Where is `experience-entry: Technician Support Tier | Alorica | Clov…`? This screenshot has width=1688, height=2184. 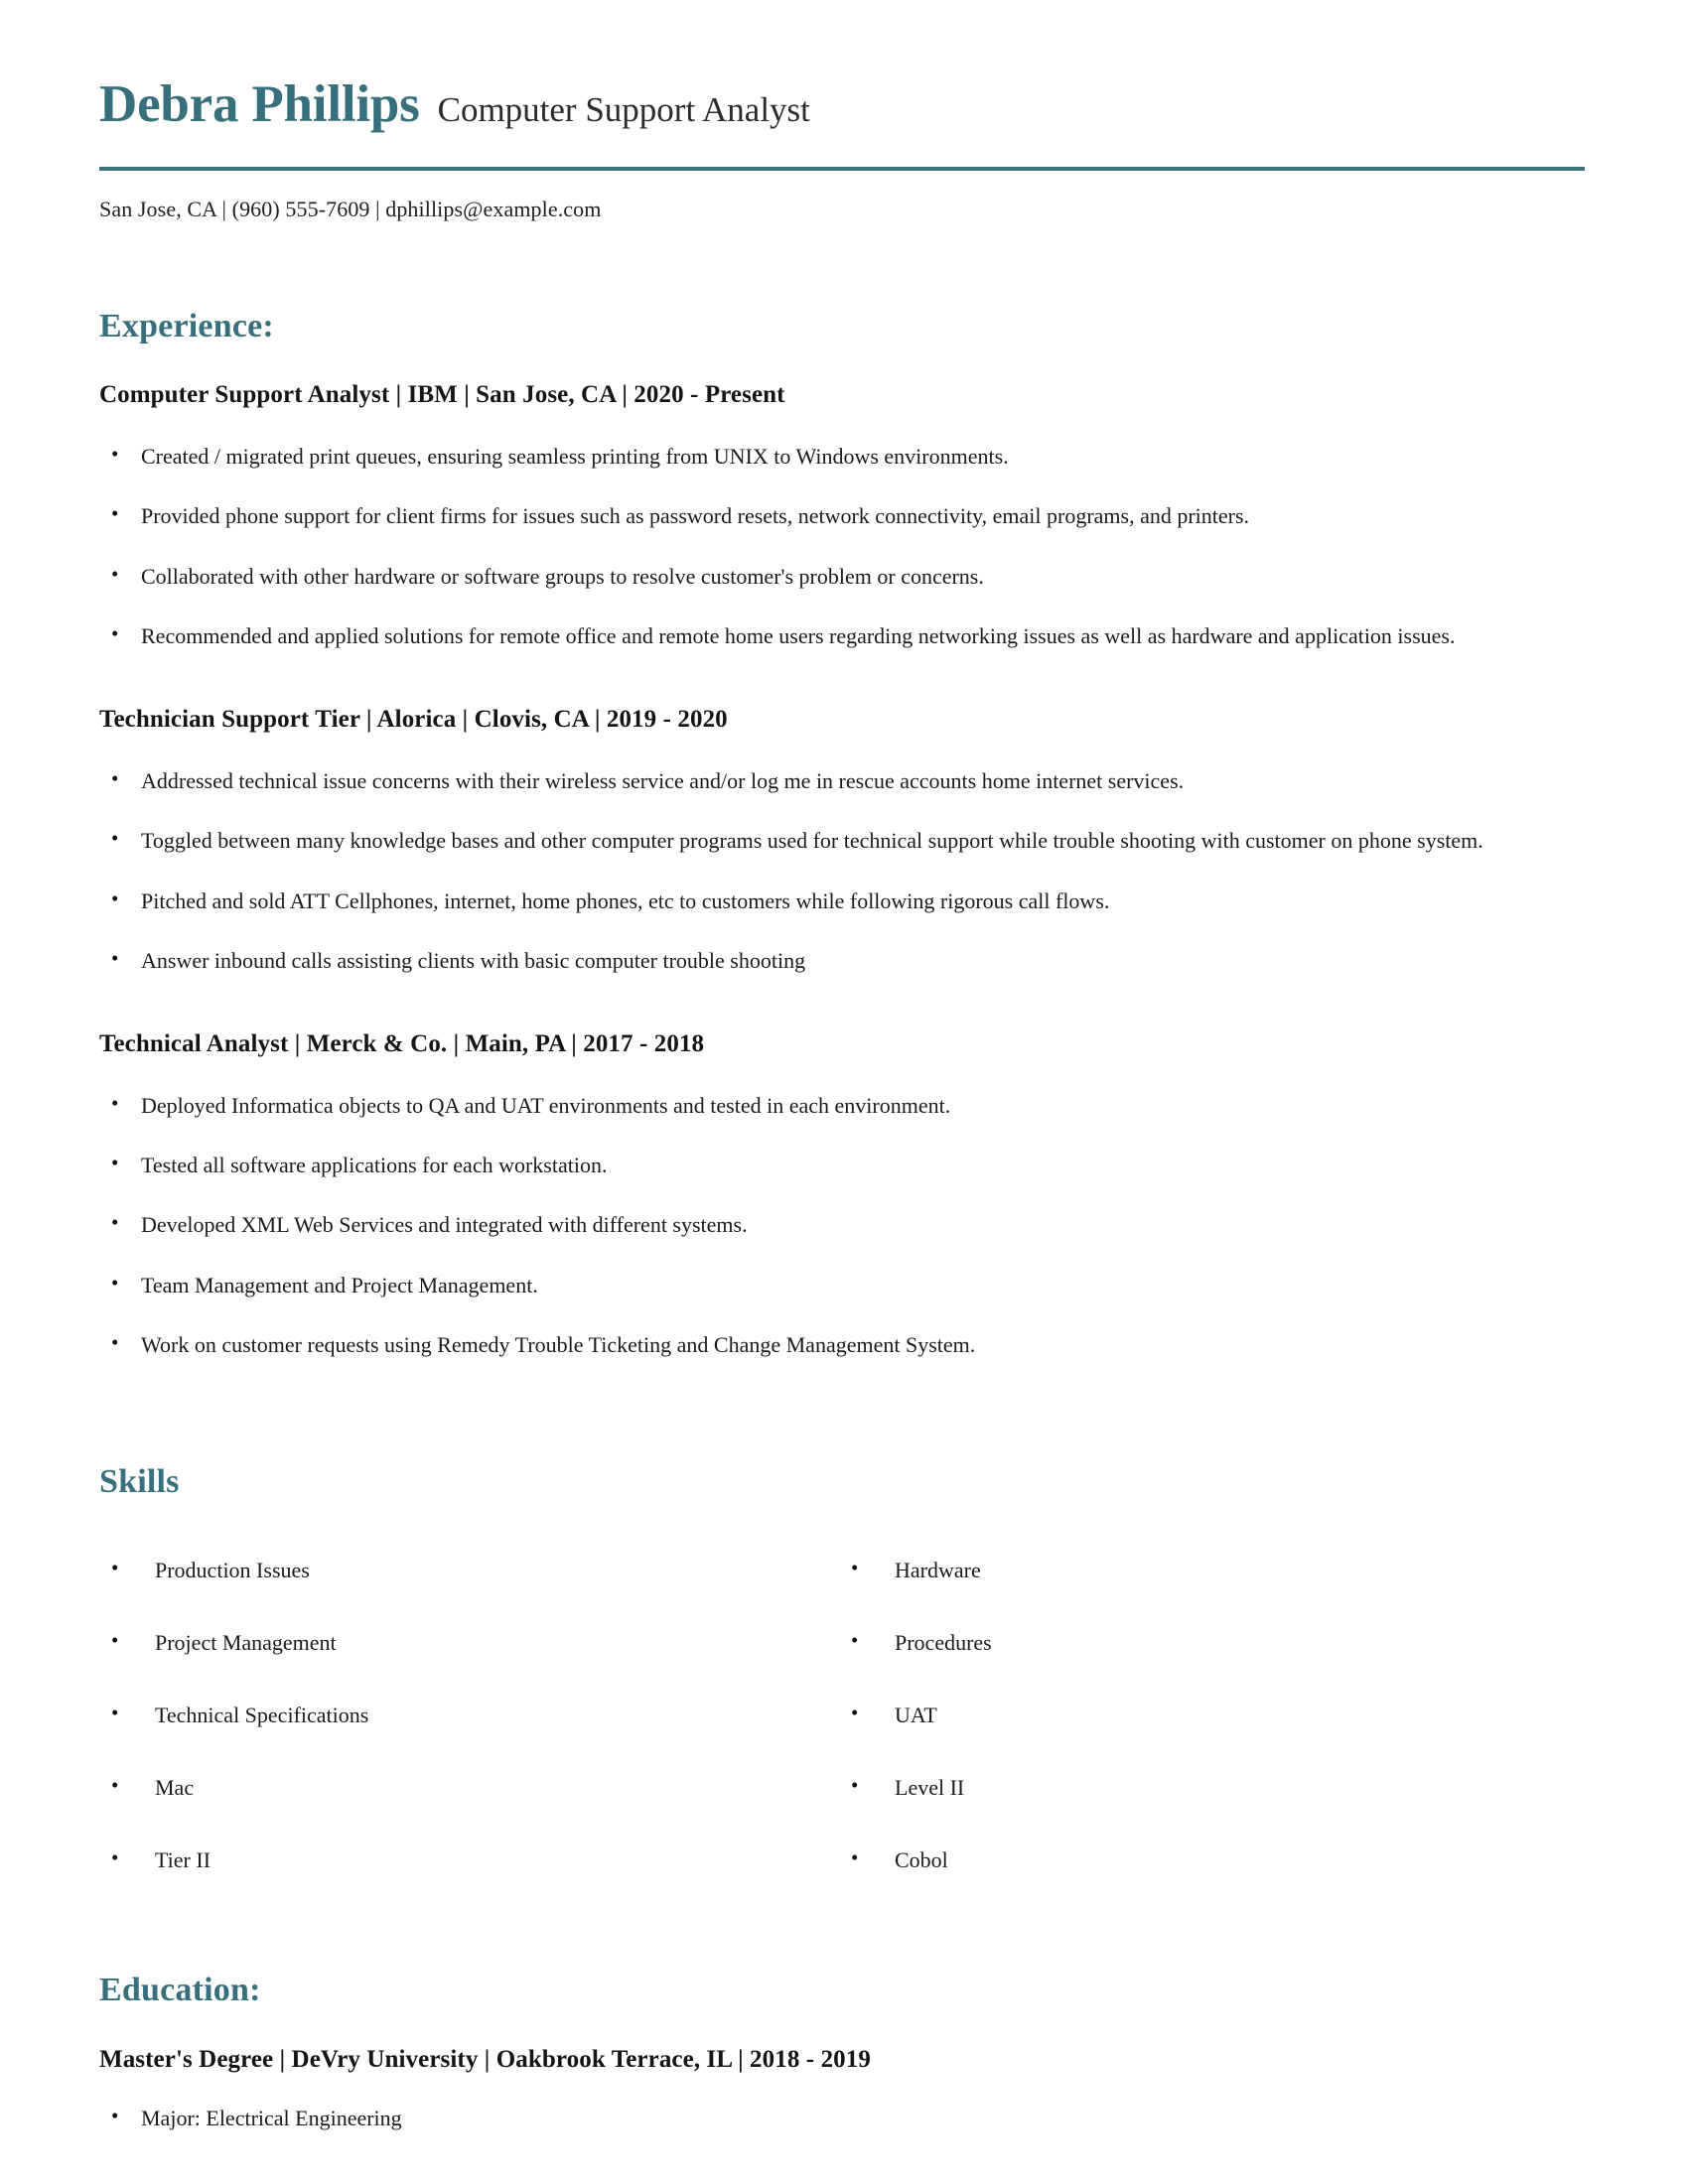 experience-entry: Technician Support Tier | Alorica | Clov… is located at coordinates (844, 841).